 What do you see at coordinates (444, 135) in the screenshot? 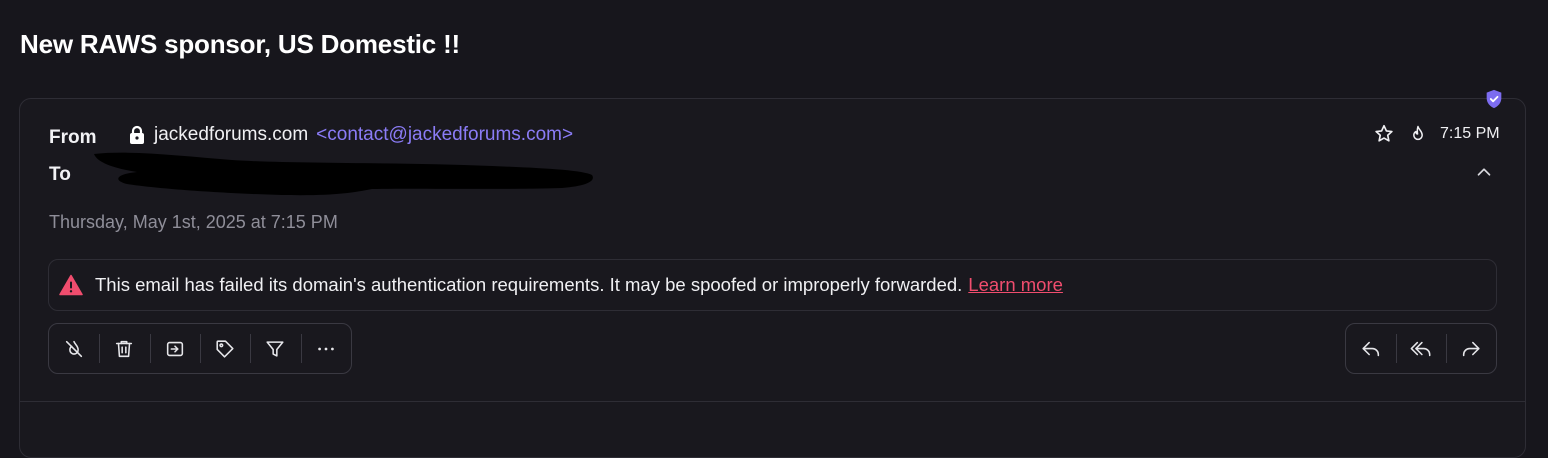
I see `sender-address: <contact@jackedforums.com>` at bounding box center [444, 135].